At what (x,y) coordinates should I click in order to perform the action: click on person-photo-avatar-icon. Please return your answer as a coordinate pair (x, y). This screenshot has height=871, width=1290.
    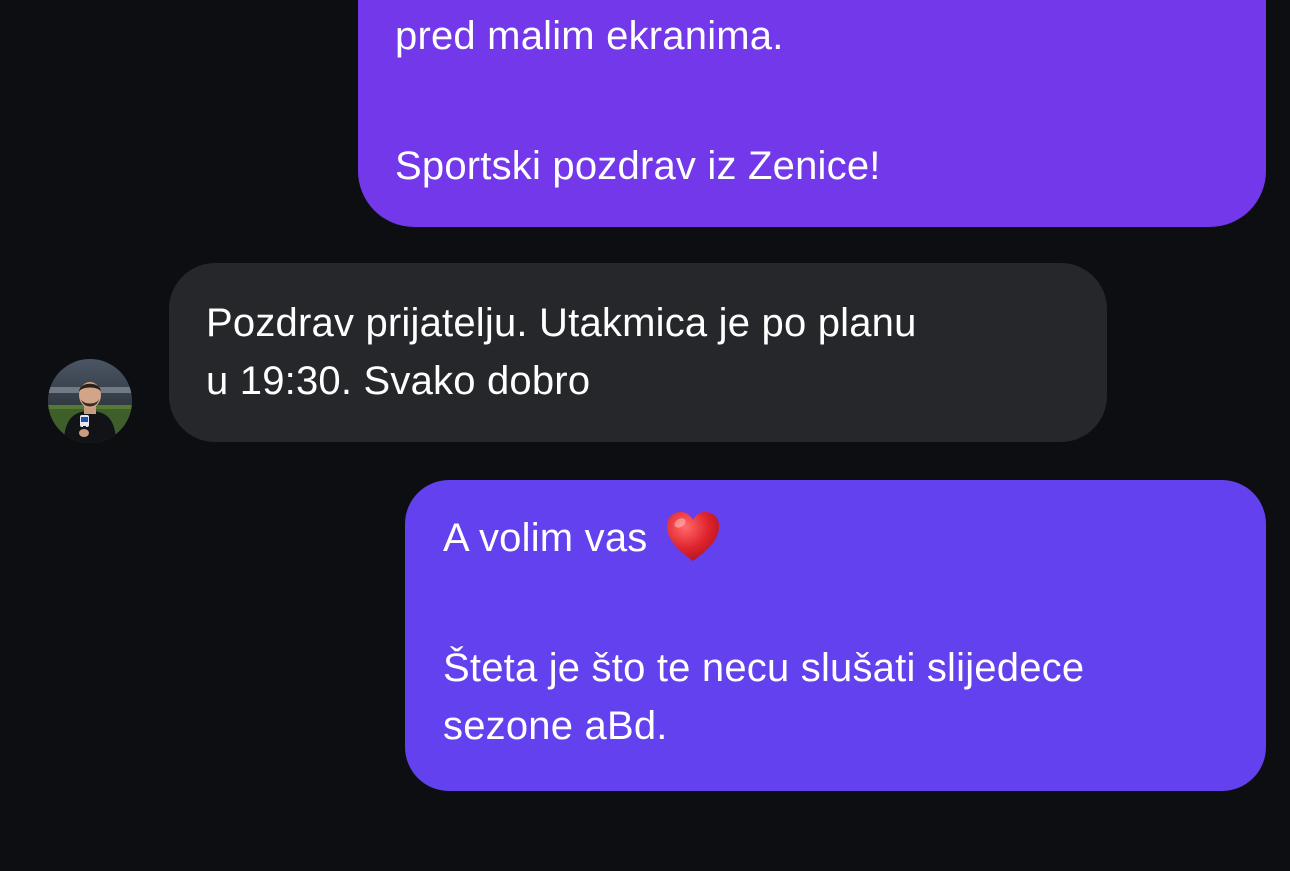
    Looking at the image, I should click on (90, 401).